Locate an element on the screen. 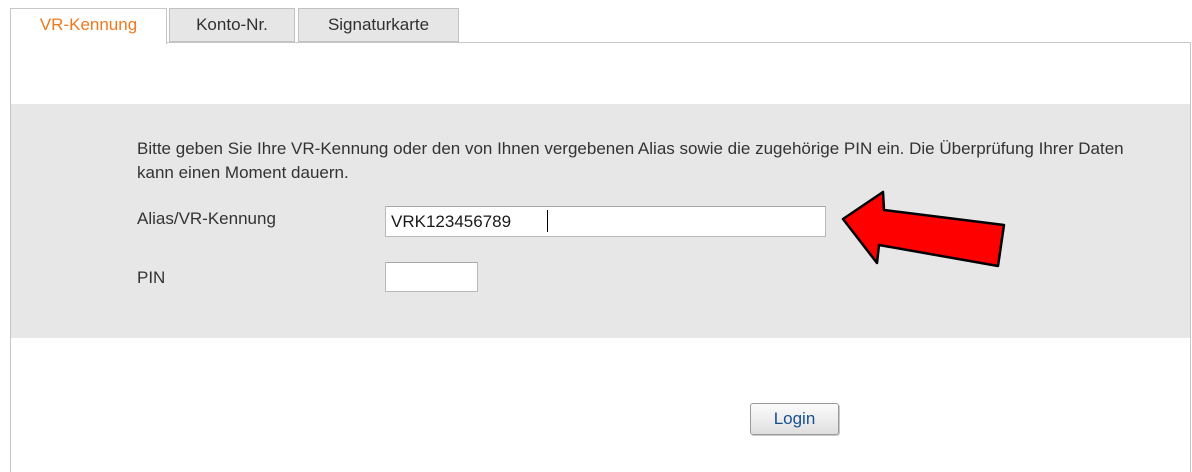 The width and height of the screenshot is (1192, 472). pin-input is located at coordinates (431, 277).